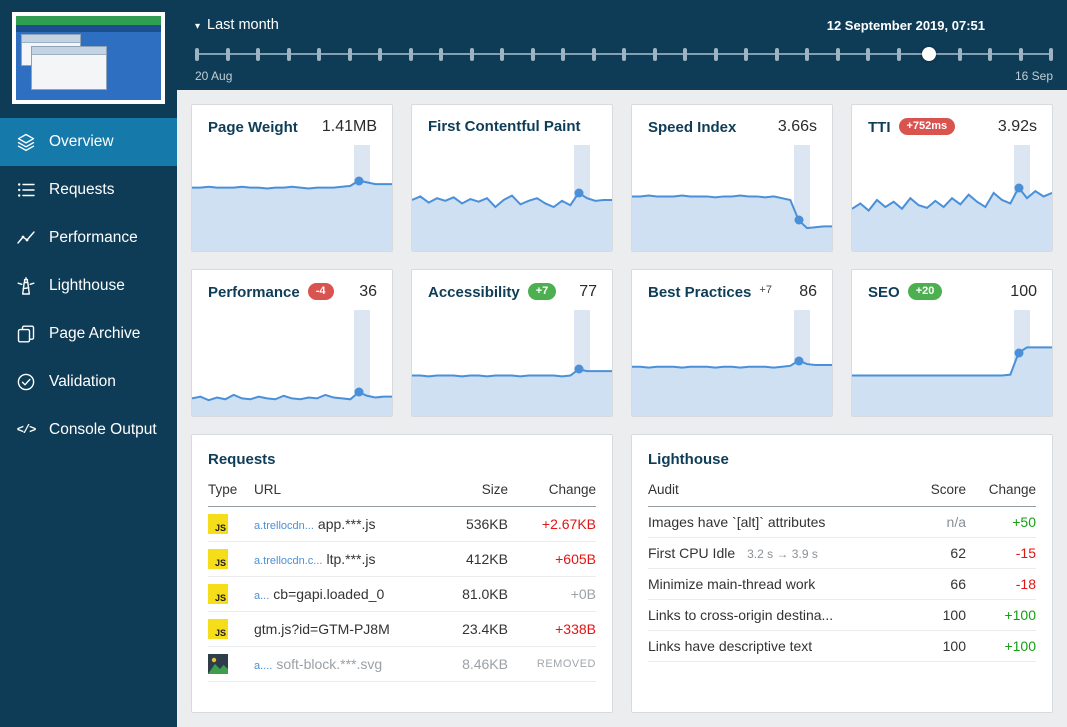 The width and height of the screenshot is (1067, 727). I want to click on timeline-start-label: 20 Aug, so click(214, 76).